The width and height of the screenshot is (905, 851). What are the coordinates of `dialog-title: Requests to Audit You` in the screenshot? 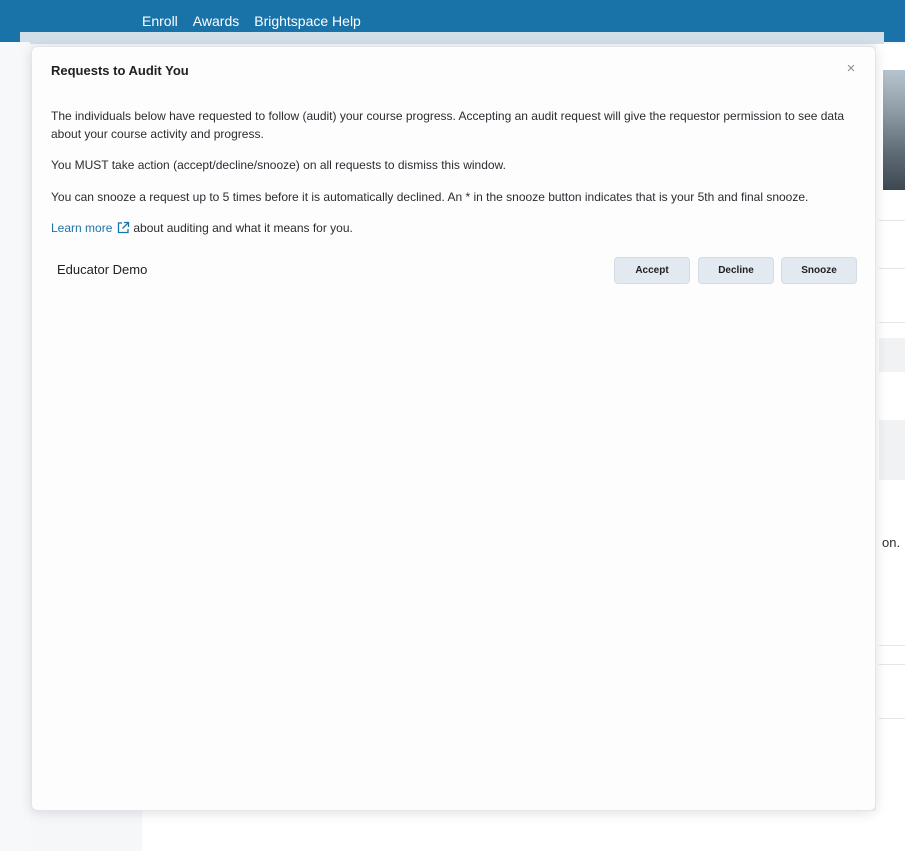 It's located at (120, 70).